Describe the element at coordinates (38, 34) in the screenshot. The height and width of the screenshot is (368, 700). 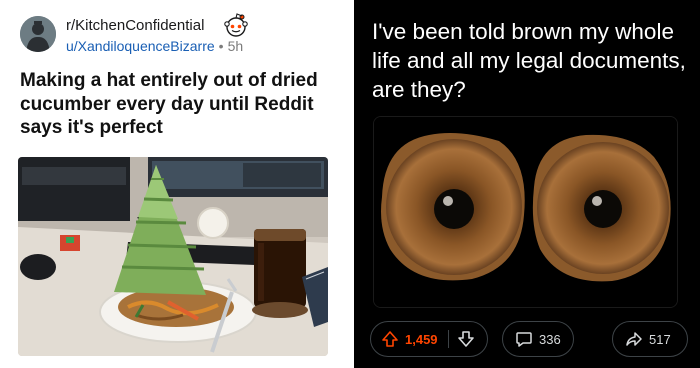
I see `user-avatar` at that location.